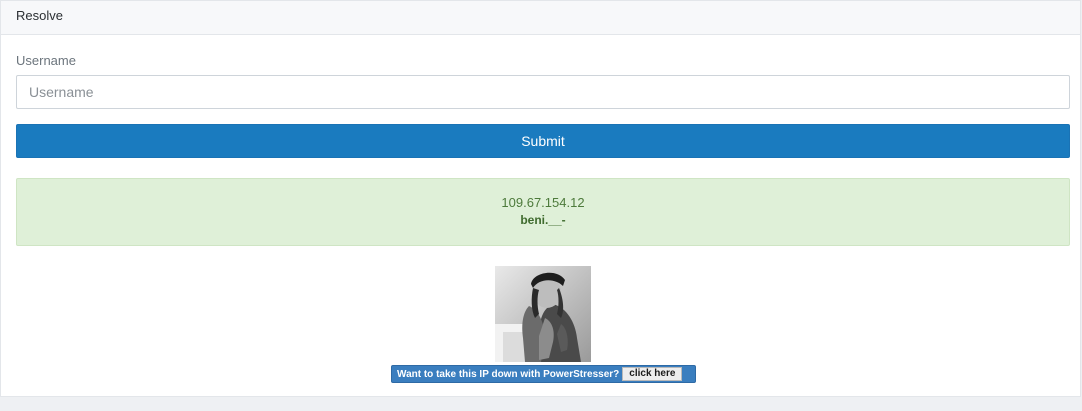 This screenshot has width=1082, height=411. I want to click on result-username: beni.__-, so click(543, 220).